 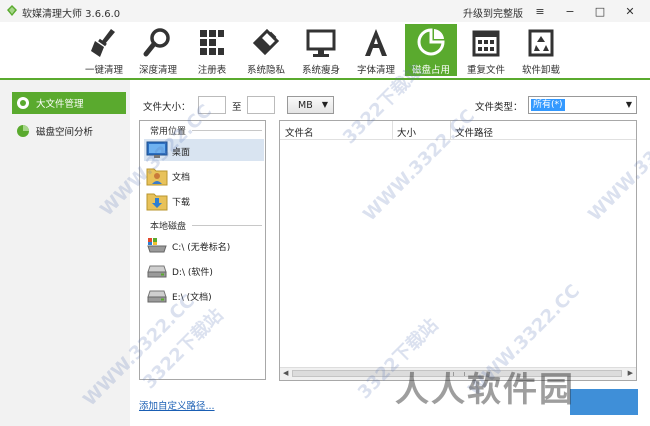 What do you see at coordinates (299, 132) in the screenshot?
I see `column-header-name: 文件名` at bounding box center [299, 132].